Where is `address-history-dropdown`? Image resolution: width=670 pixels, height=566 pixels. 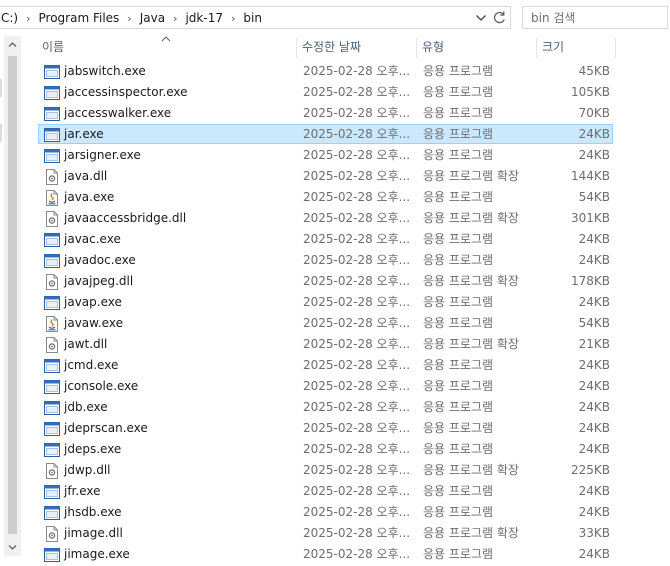 address-history-dropdown is located at coordinates (481, 17).